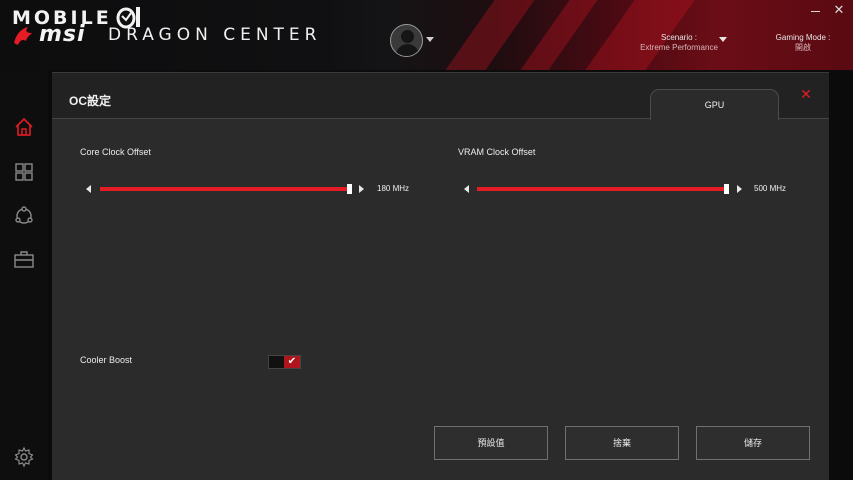  Describe the element at coordinates (839, 10) in the screenshot. I see `window-close-button: ✕` at that location.